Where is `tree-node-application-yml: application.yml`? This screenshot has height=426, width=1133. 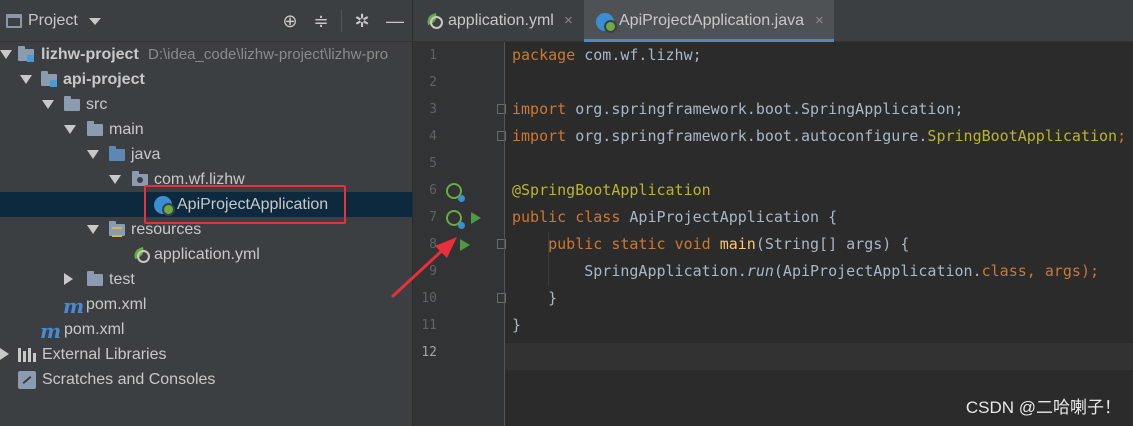
tree-node-application-yml: application.yml is located at coordinates (206, 254).